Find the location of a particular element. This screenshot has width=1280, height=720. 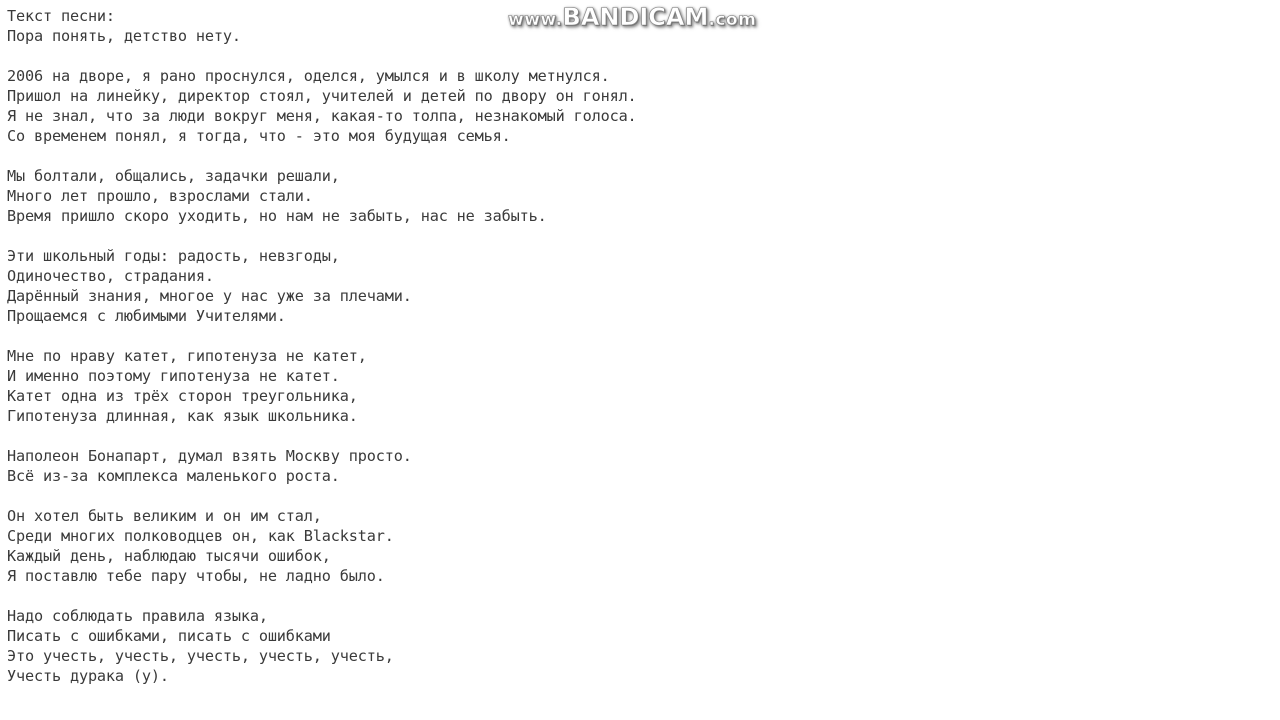

lyrics-stanza: Текст песни: Пора понять, детство нету. is located at coordinates (643, 26).